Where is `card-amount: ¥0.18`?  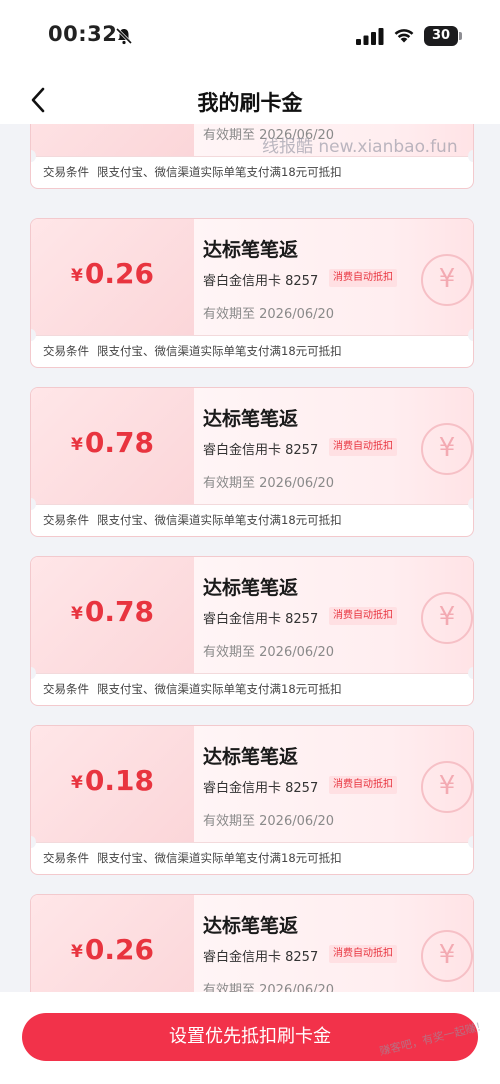
card-amount: ¥0.18 is located at coordinates (112, 780).